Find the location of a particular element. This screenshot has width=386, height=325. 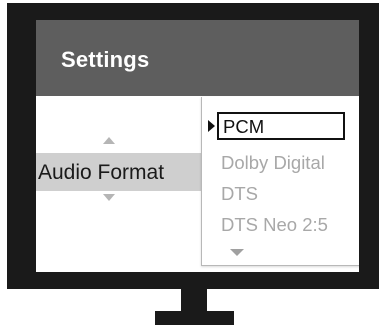

monitor-base is located at coordinates (194, 318).